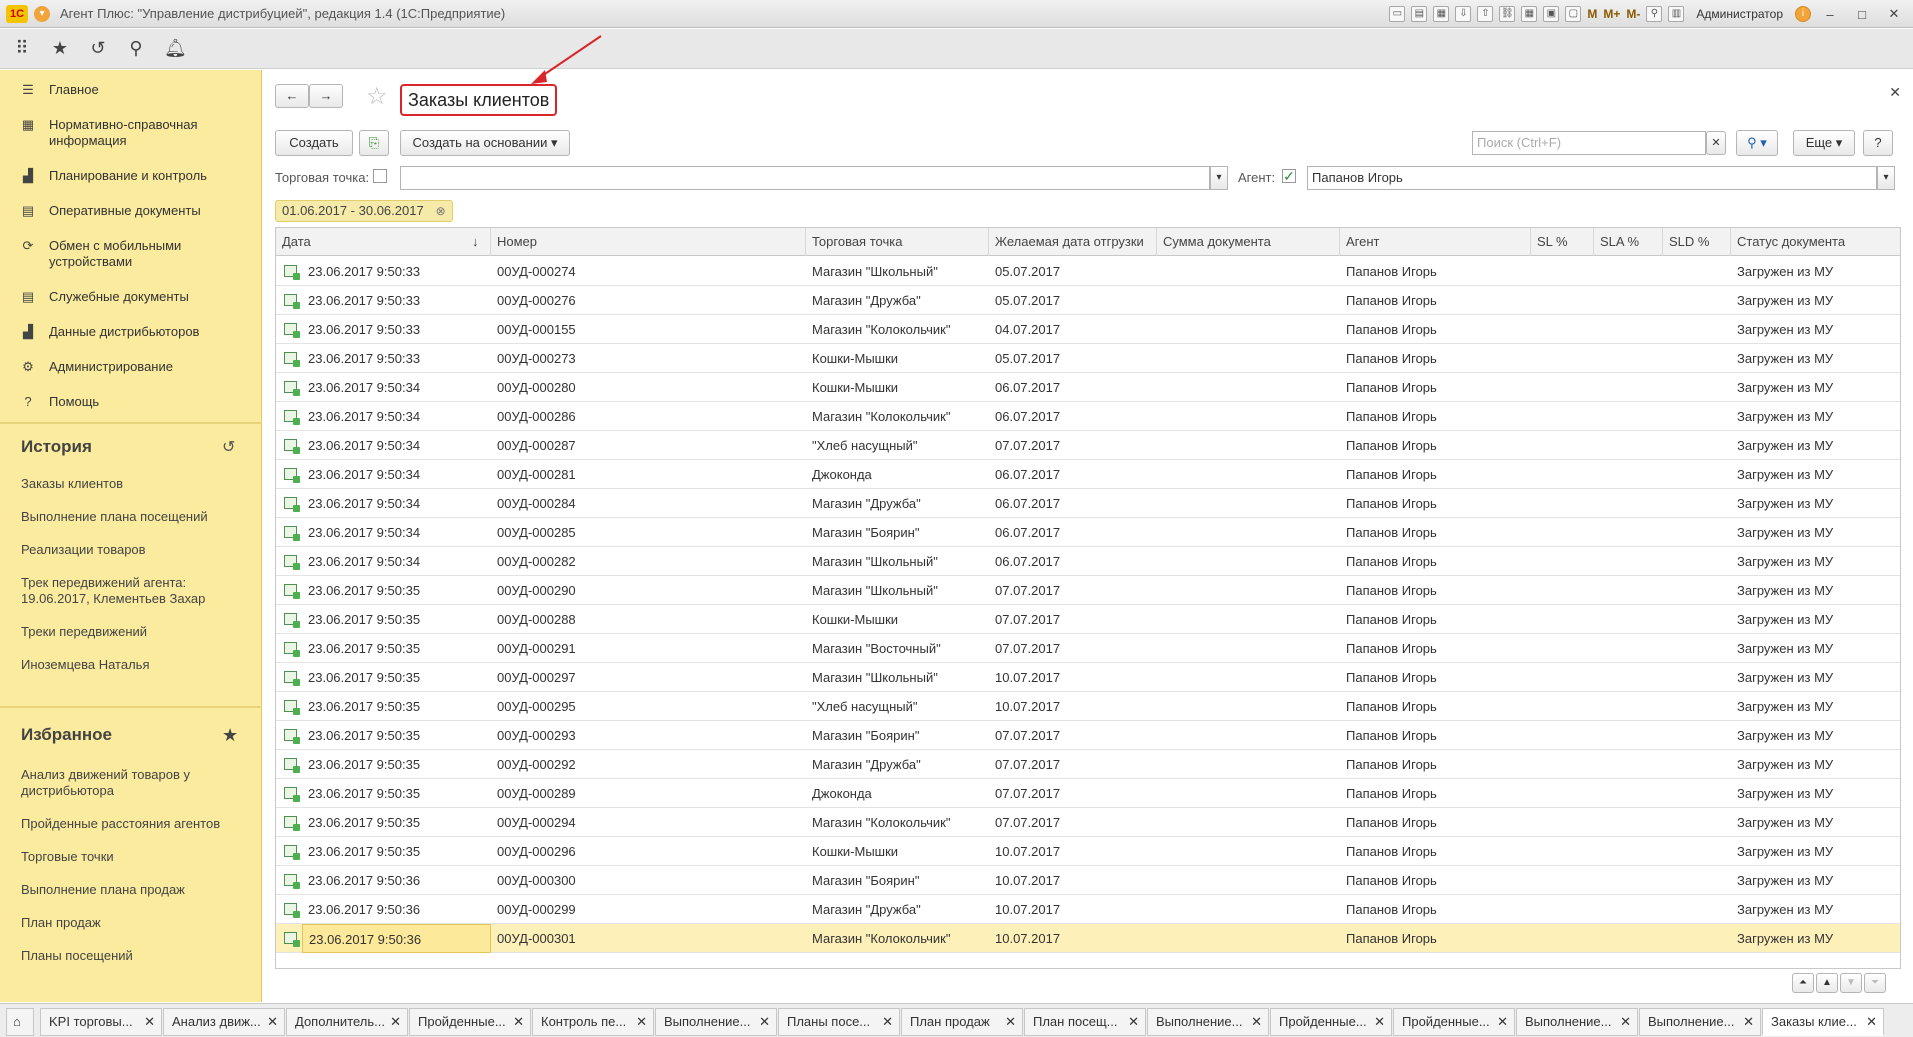  What do you see at coordinates (805, 178) in the screenshot?
I see `outlet-filter-input` at bounding box center [805, 178].